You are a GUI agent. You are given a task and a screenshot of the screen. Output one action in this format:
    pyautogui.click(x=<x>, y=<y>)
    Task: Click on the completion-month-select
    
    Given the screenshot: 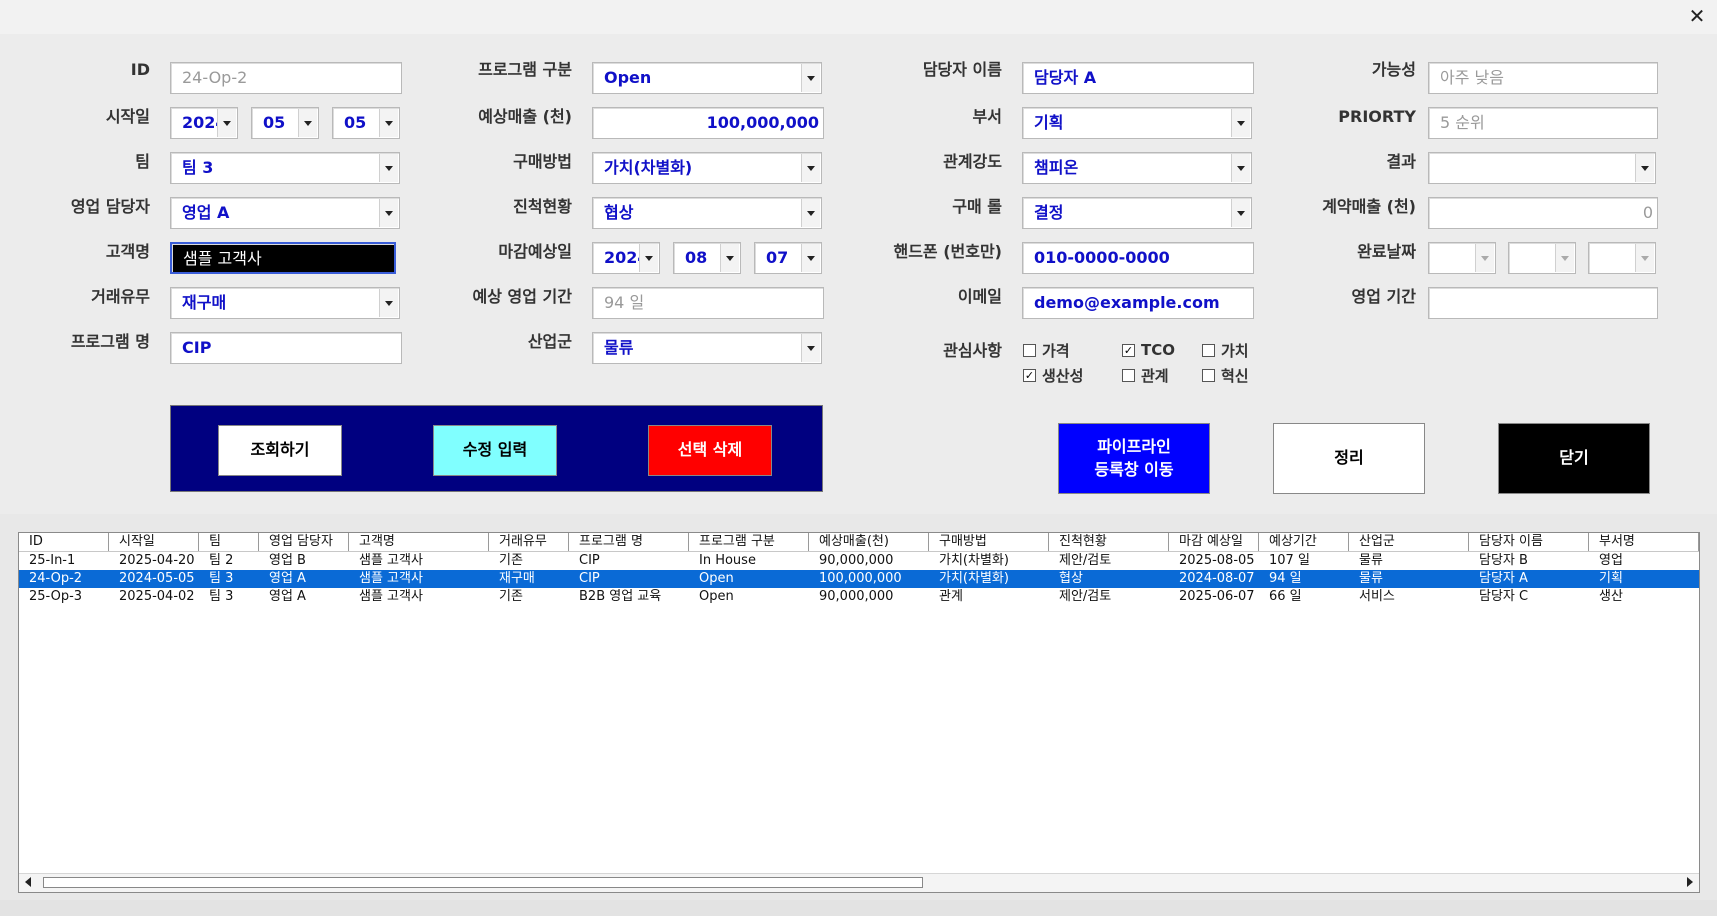 What is the action you would take?
    pyautogui.click(x=1542, y=258)
    